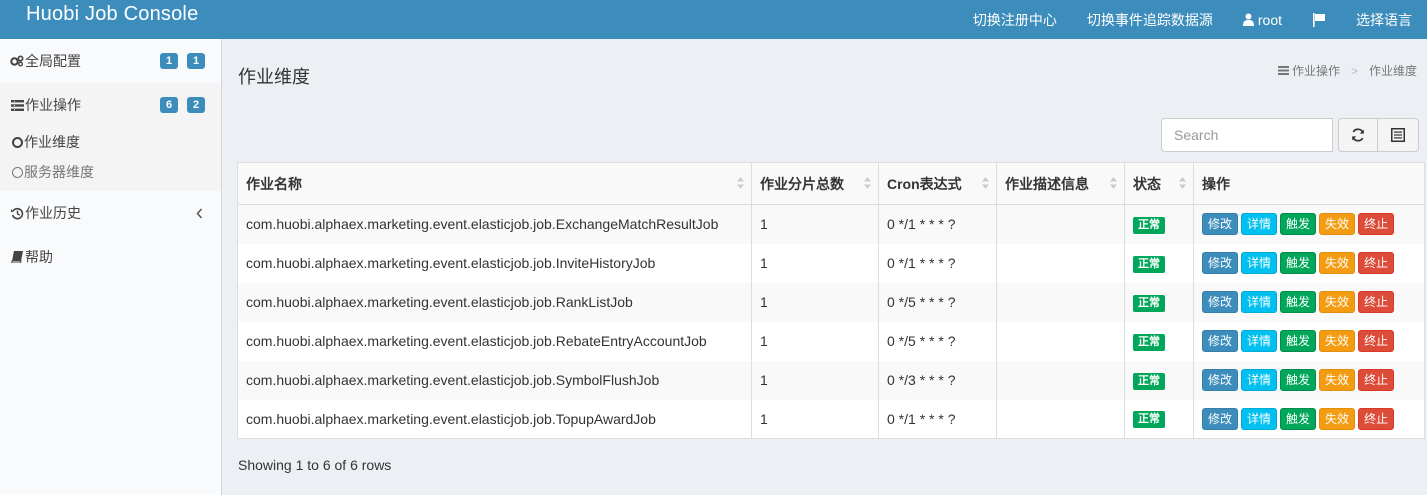 This screenshot has width=1427, height=495. Describe the element at coordinates (1015, 20) in the screenshot. I see `switch-registry-link: 切换注册中心` at that location.